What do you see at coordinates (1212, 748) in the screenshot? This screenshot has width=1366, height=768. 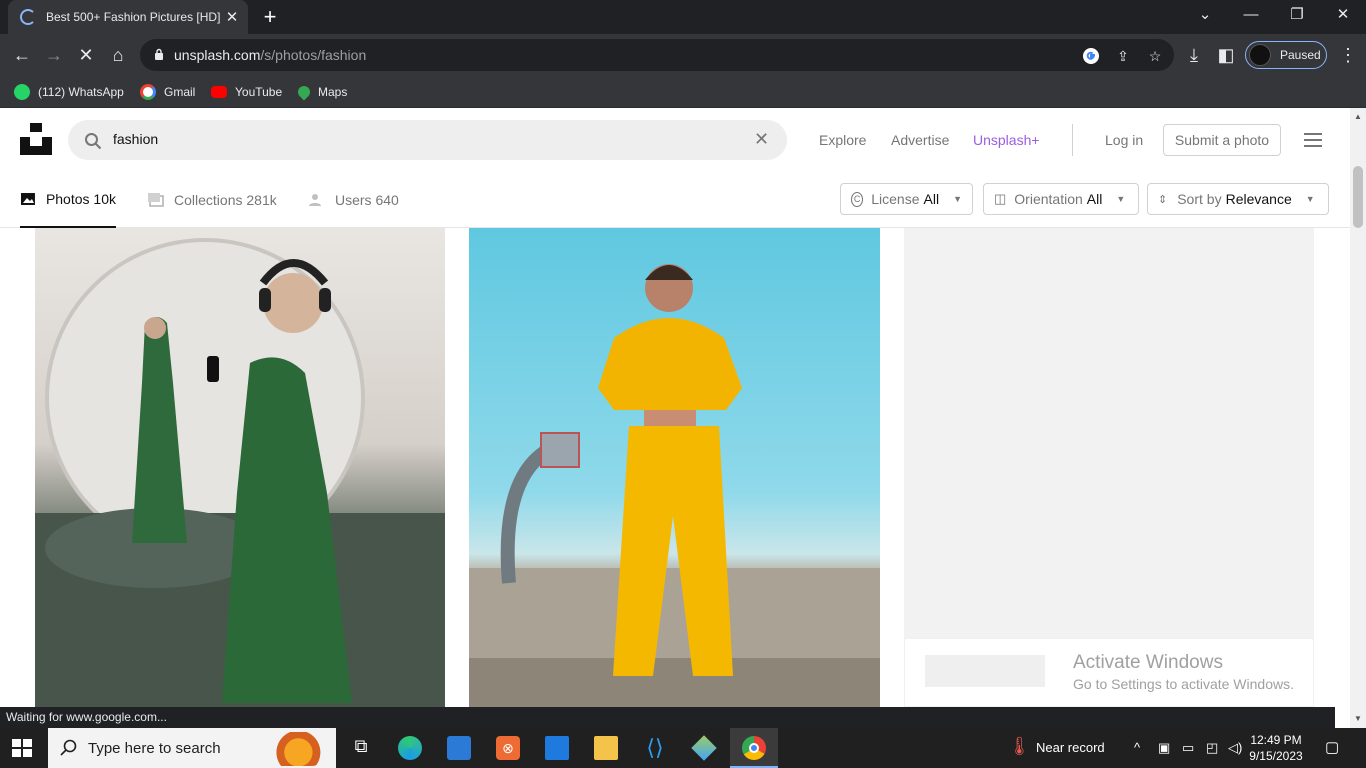 I see `network-icon: ◰` at bounding box center [1212, 748].